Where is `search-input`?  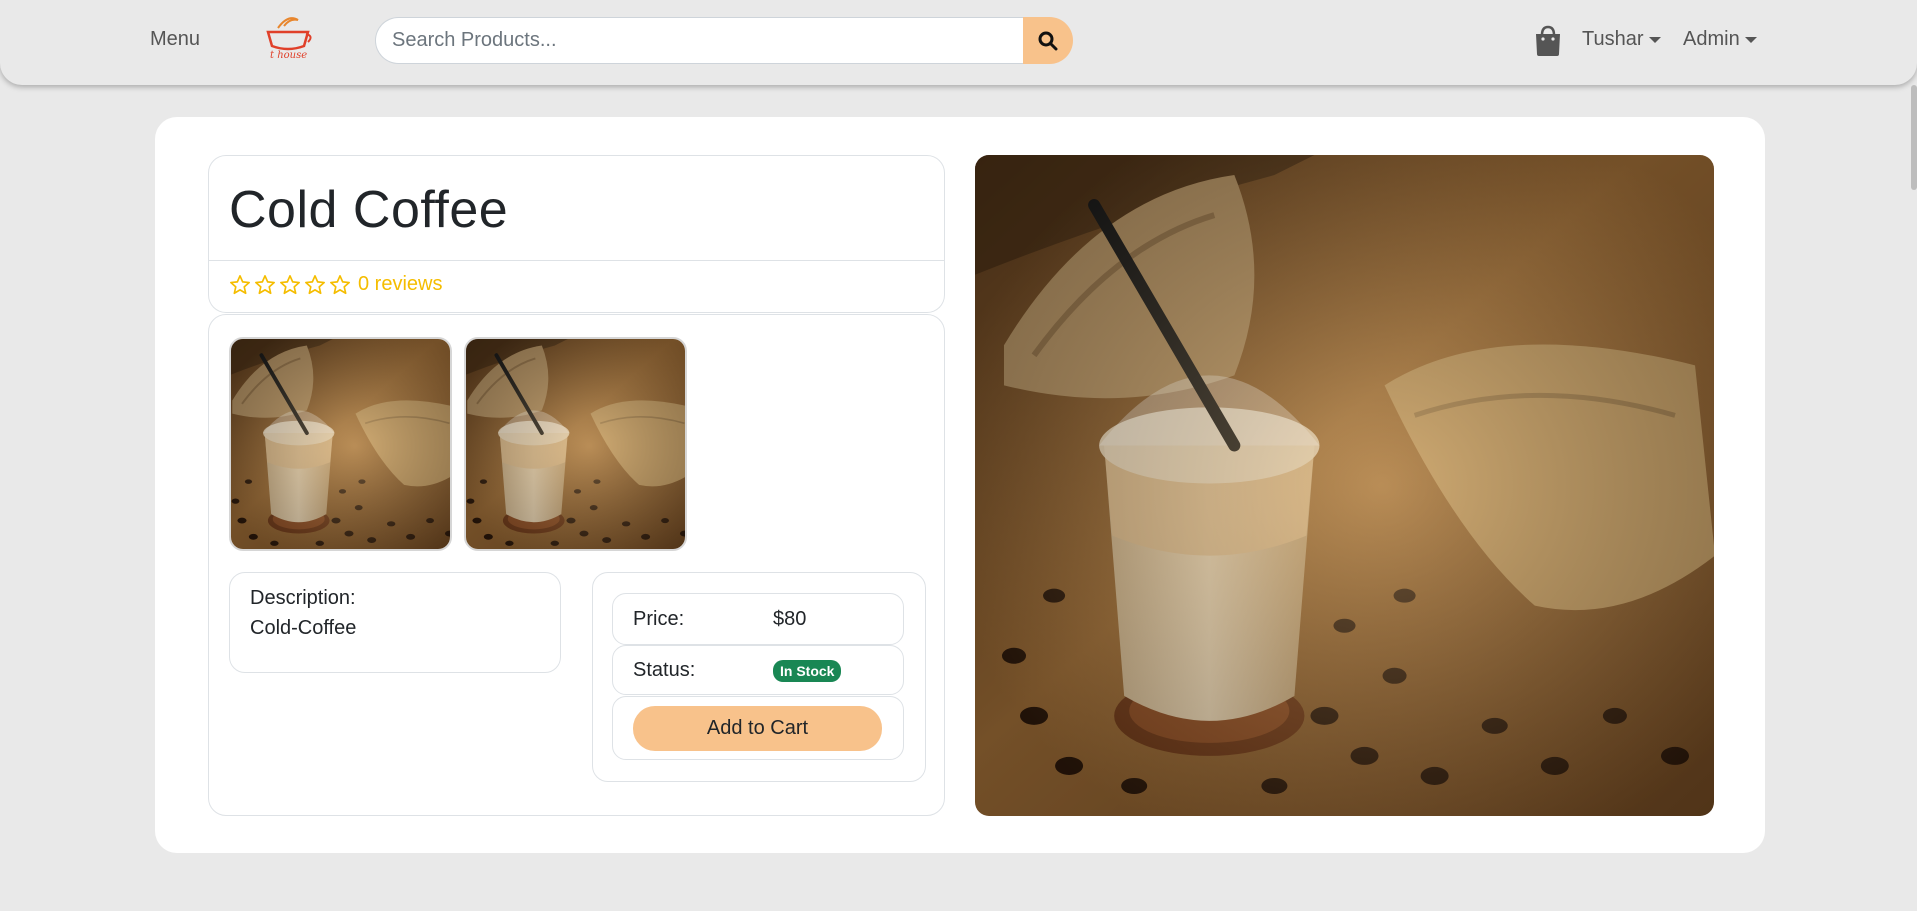 search-input is located at coordinates (699, 40).